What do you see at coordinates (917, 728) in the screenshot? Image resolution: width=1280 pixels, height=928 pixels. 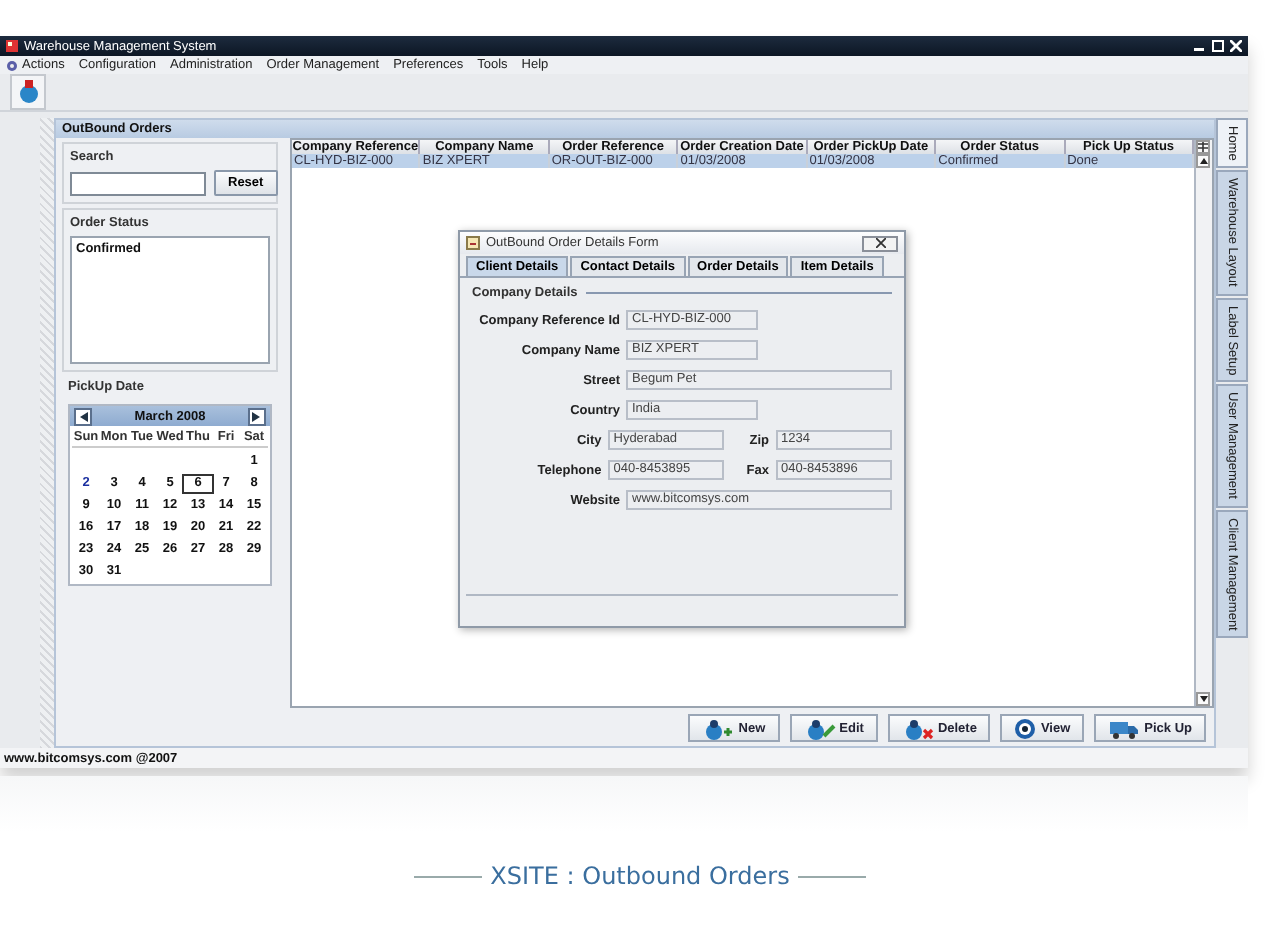 I see `globe-cross-icon` at bounding box center [917, 728].